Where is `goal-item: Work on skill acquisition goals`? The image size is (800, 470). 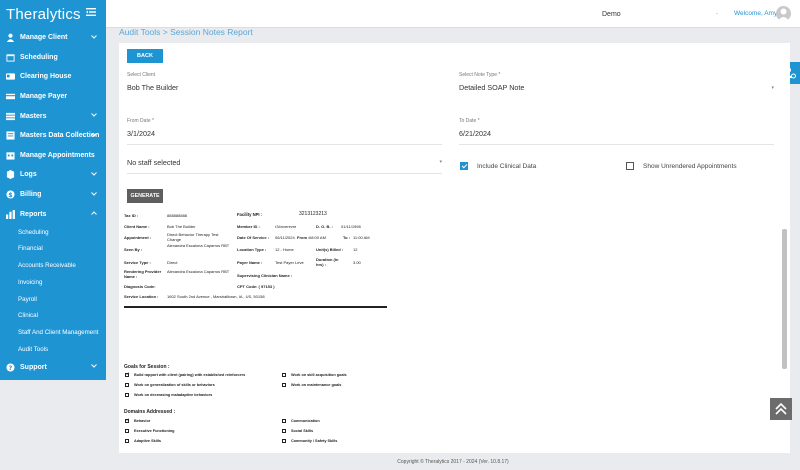
goal-item: Work on skill acquisition goals is located at coordinates (314, 375).